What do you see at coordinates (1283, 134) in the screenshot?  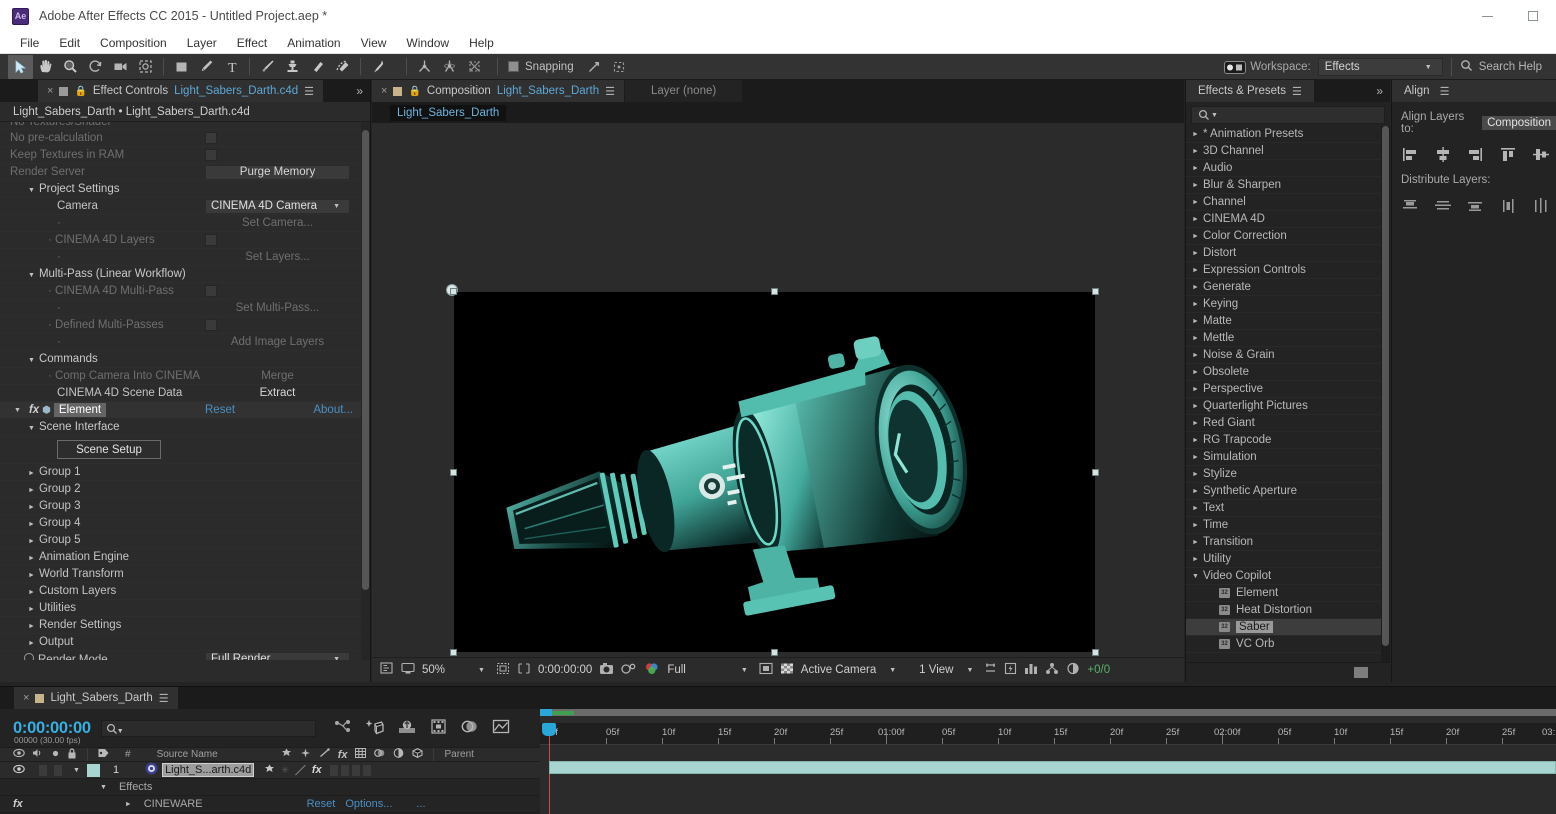 I see `effects-category: ► * Animation Presets` at bounding box center [1283, 134].